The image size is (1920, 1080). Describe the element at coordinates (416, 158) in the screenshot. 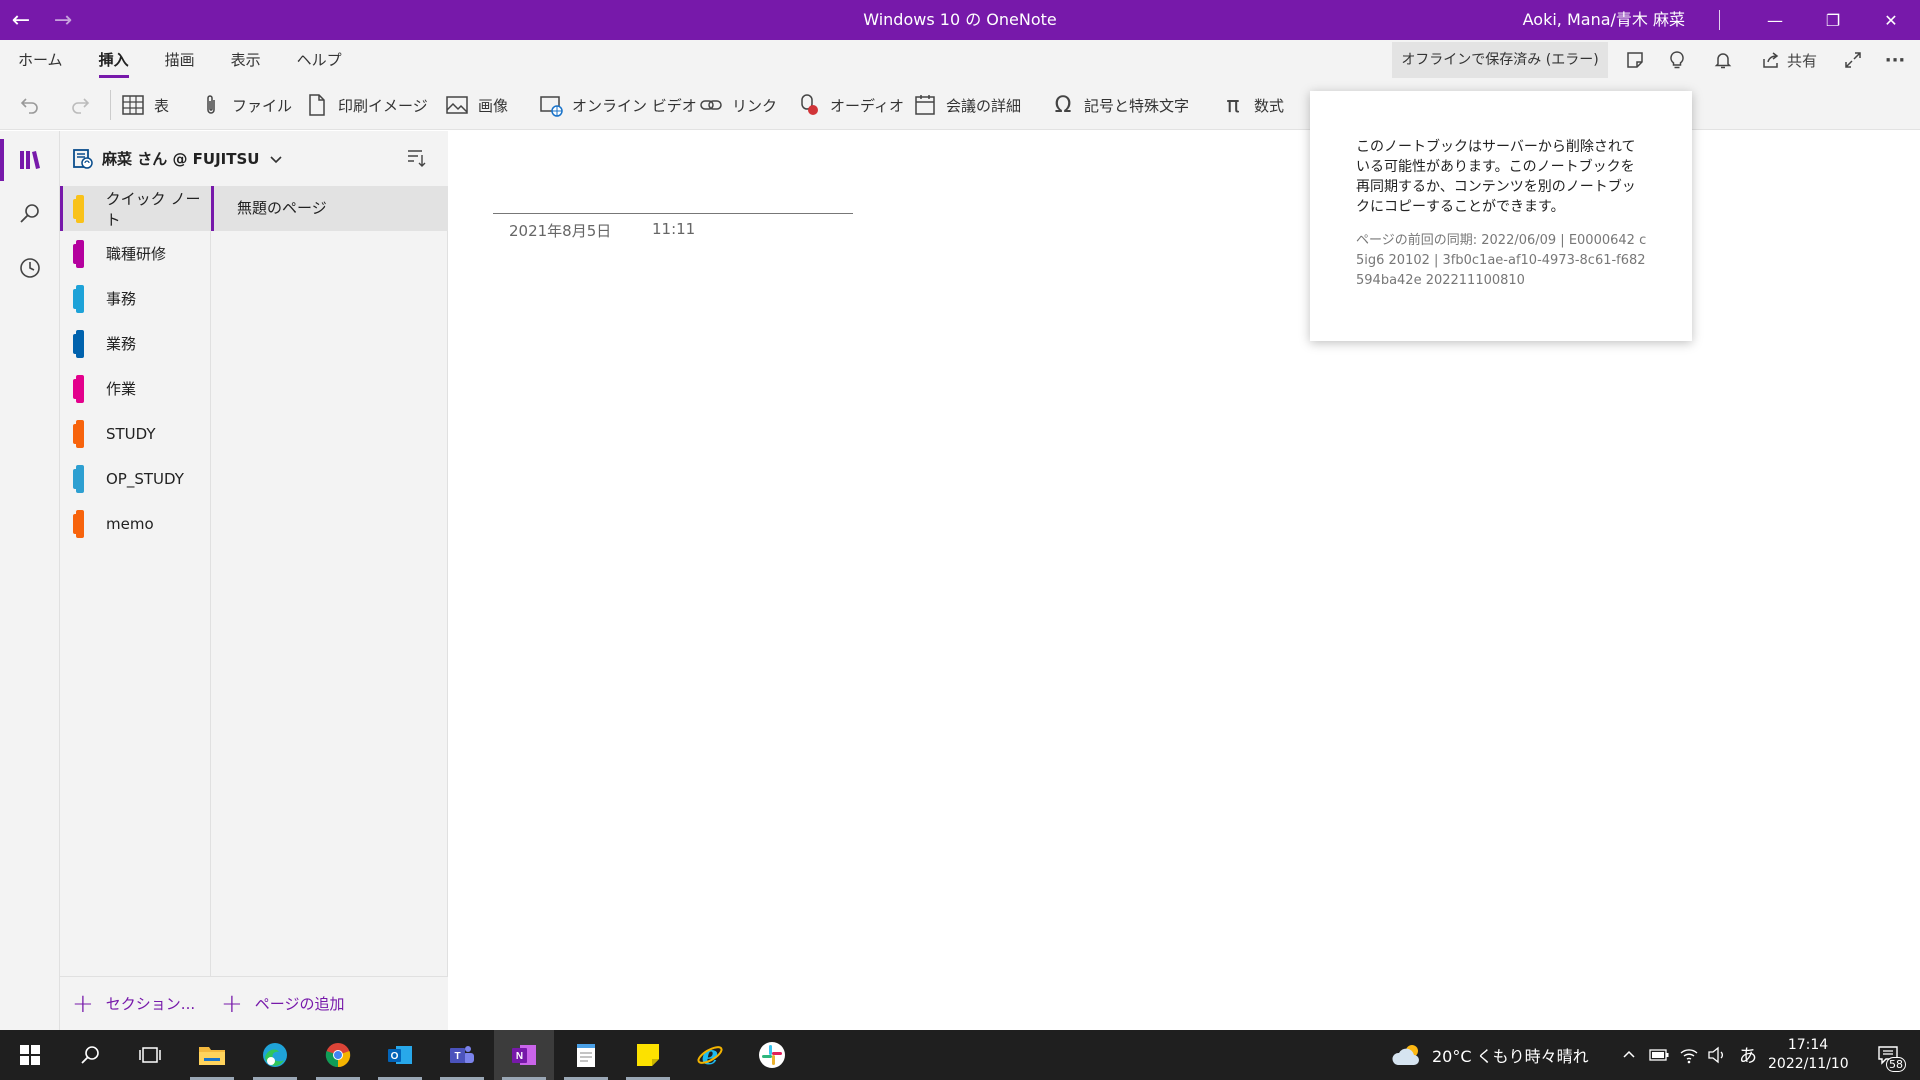

I see `sort-icon` at that location.